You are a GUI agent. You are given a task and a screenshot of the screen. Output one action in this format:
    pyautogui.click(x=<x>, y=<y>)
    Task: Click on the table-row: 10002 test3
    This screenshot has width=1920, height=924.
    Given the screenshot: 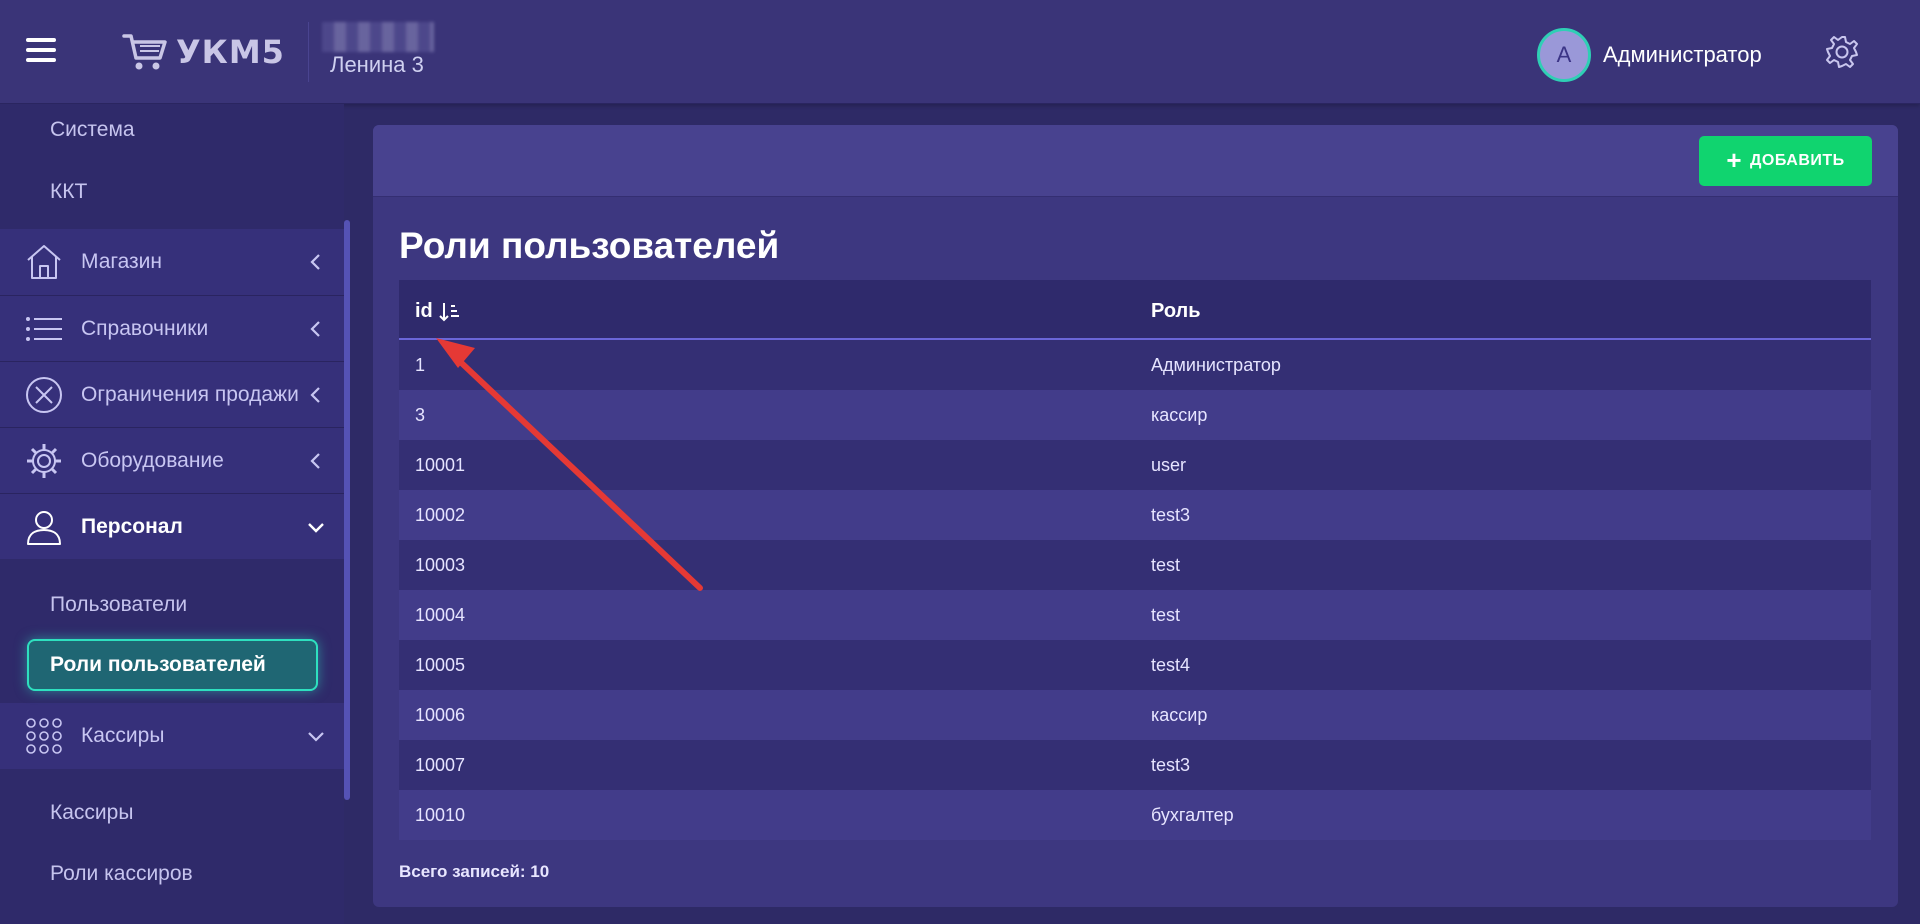 What is the action you would take?
    pyautogui.click(x=1135, y=515)
    